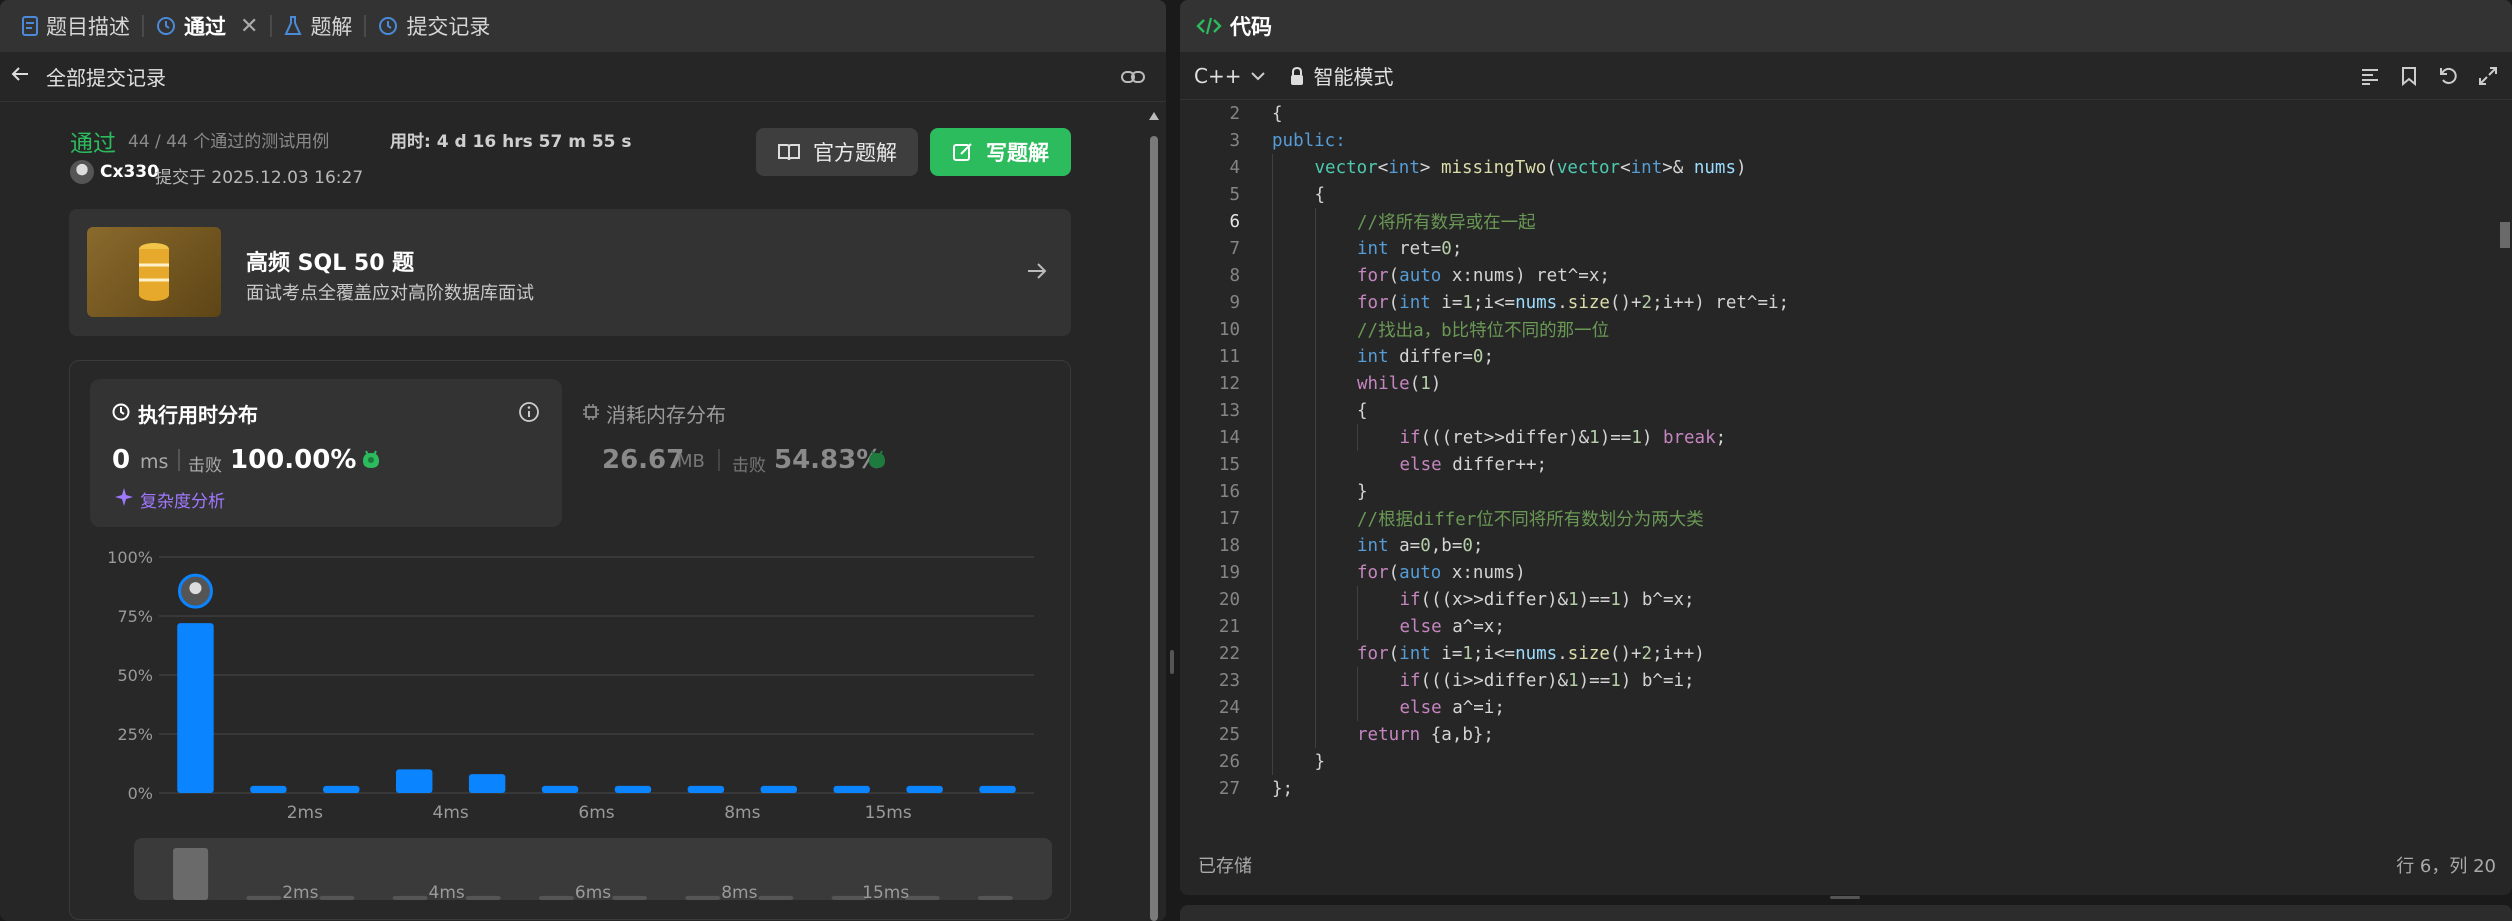  What do you see at coordinates (318, 26) in the screenshot?
I see `tab-solutions: 题解` at bounding box center [318, 26].